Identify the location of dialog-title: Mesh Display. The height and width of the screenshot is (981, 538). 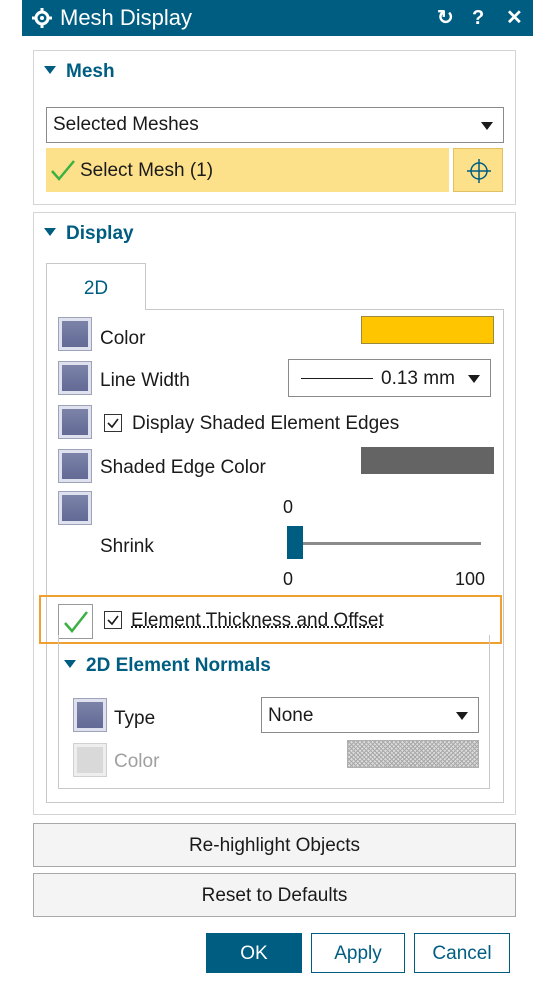
(126, 17).